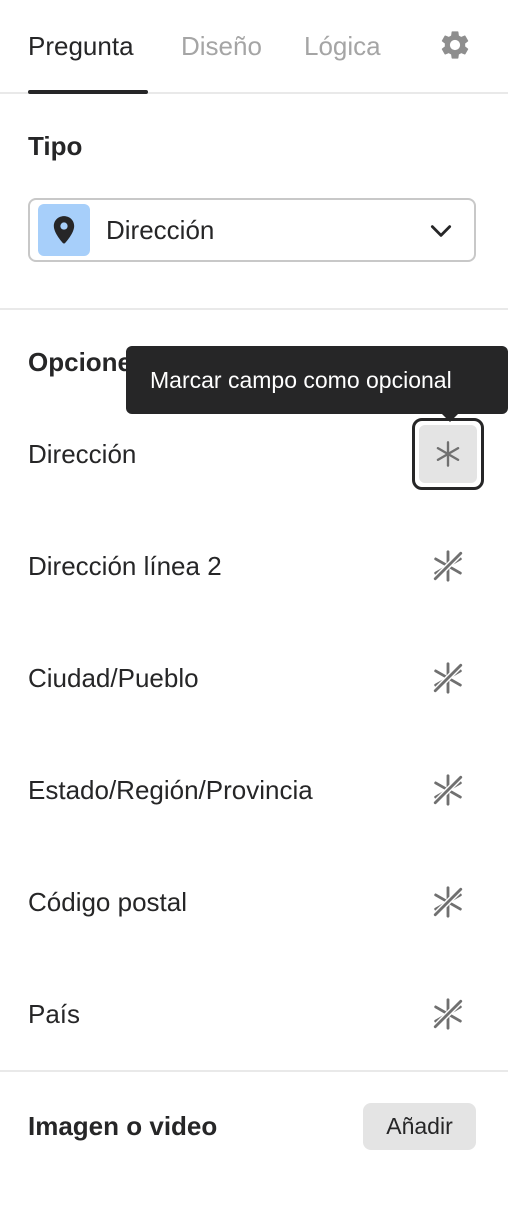 This screenshot has height=1212, width=508. Describe the element at coordinates (160, 230) in the screenshot. I see `type-dropdown-value: Dirección` at that location.